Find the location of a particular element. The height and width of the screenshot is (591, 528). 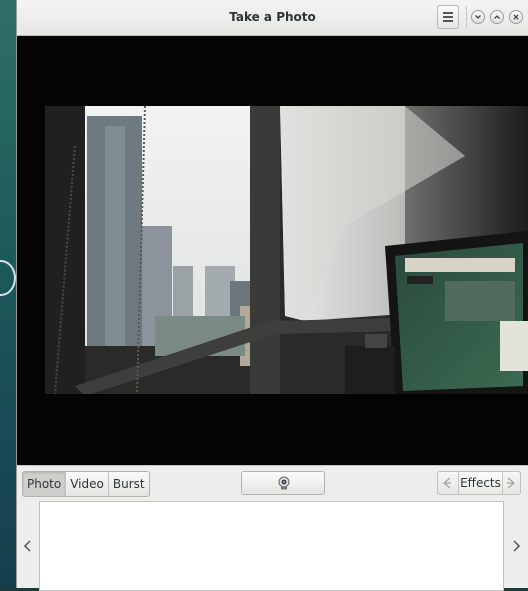

maximize-button is located at coordinates (497, 17).